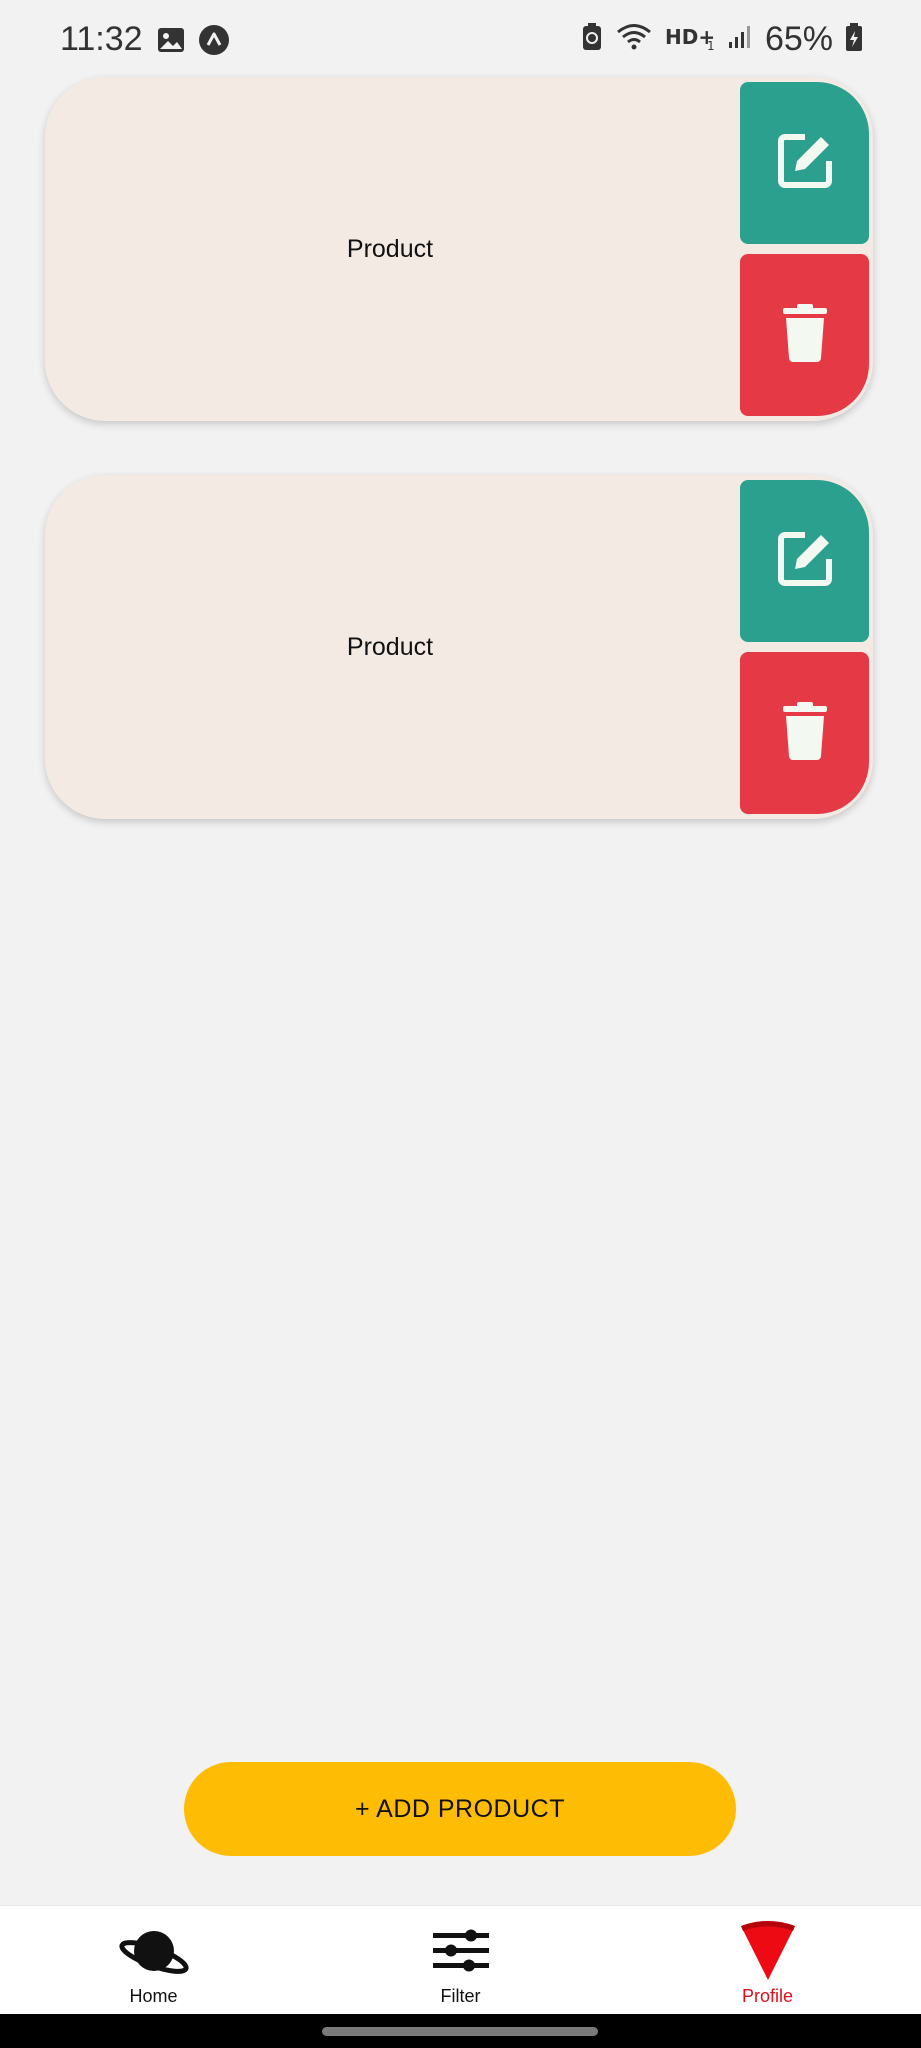  I want to click on add-product-button: + ADD PRODUCT, so click(460, 1809).